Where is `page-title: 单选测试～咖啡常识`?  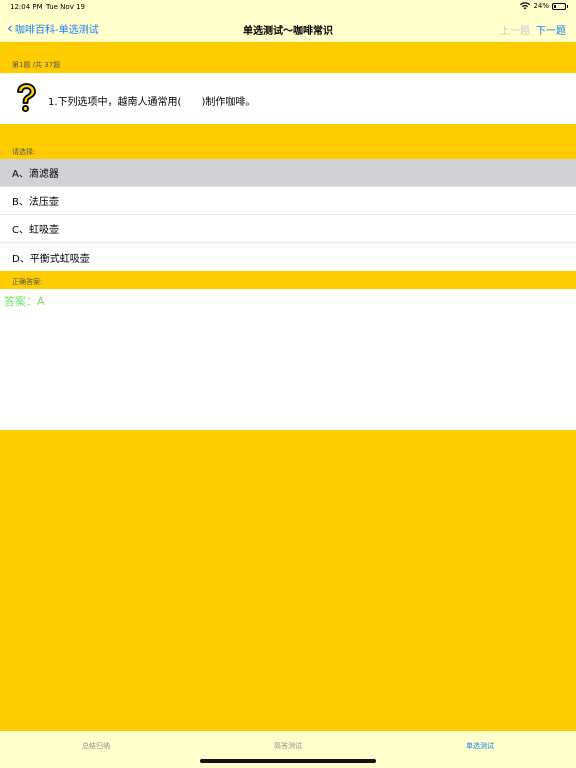 page-title: 单选测试～咖啡常识 is located at coordinates (288, 31).